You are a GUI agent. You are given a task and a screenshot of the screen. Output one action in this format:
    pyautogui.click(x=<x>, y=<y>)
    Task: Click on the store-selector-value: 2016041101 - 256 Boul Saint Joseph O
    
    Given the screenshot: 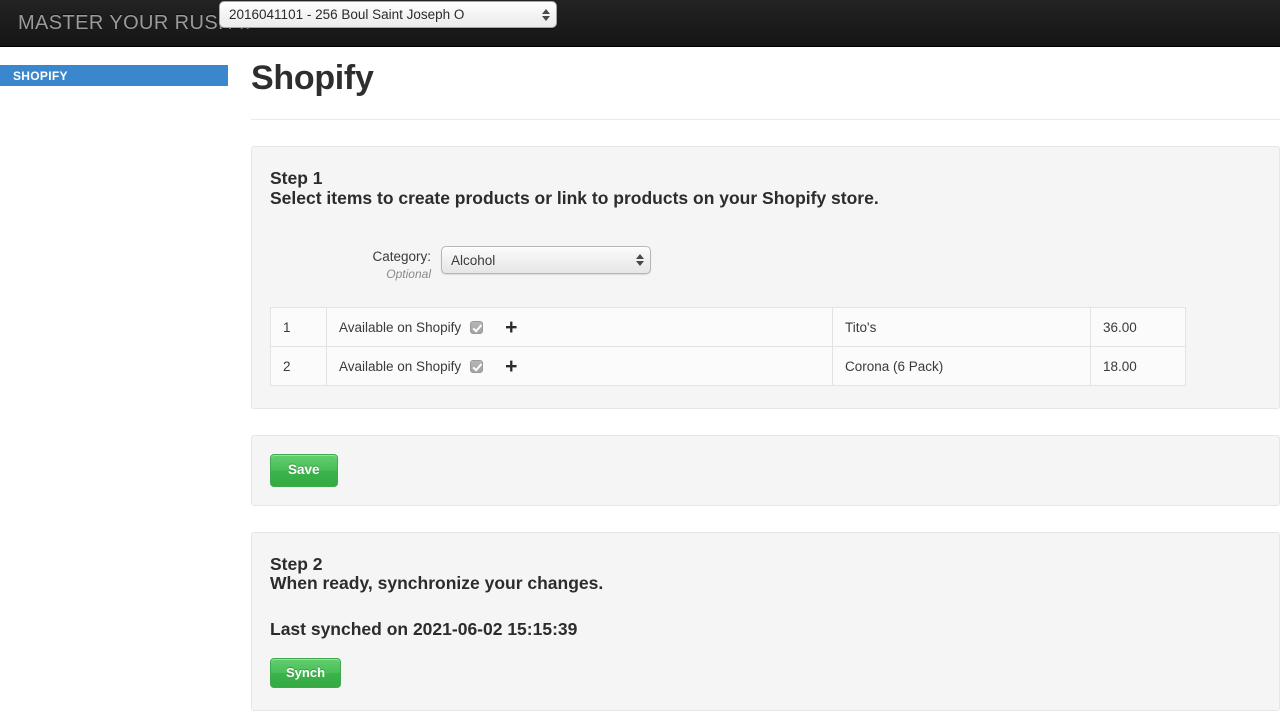 What is the action you would take?
    pyautogui.click(x=347, y=14)
    